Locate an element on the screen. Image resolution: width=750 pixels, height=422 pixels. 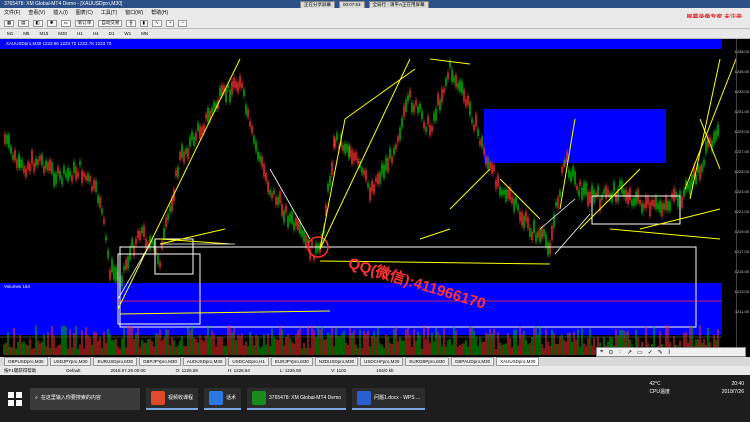
eraser-icon: ⌇ is located at coordinates (669, 352).